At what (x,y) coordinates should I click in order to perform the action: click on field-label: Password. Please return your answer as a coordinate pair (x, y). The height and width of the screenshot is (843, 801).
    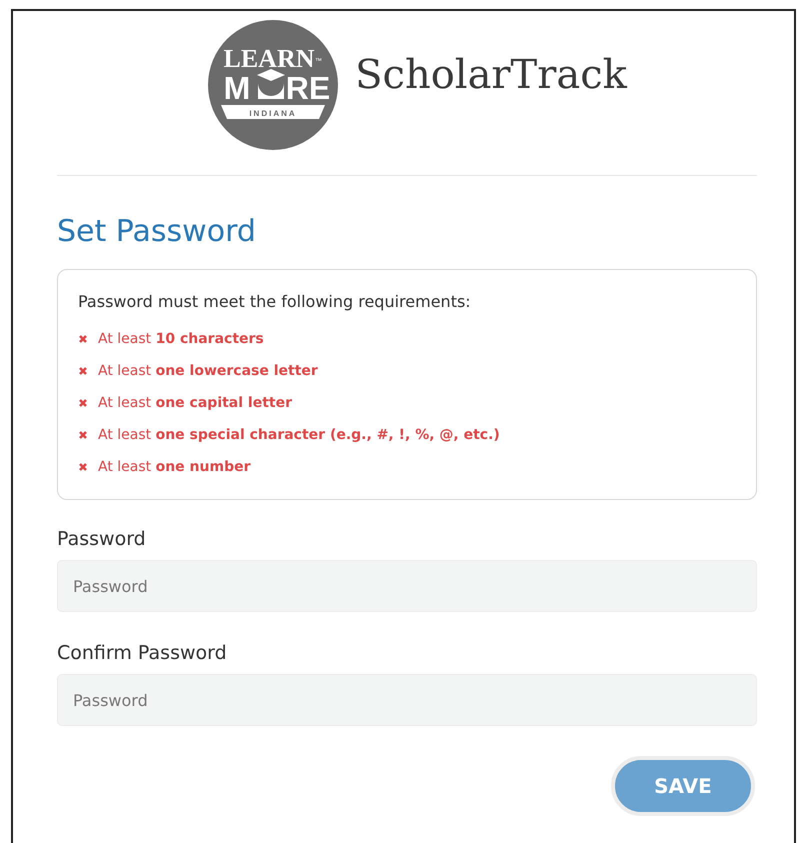
    Looking at the image, I should click on (102, 539).